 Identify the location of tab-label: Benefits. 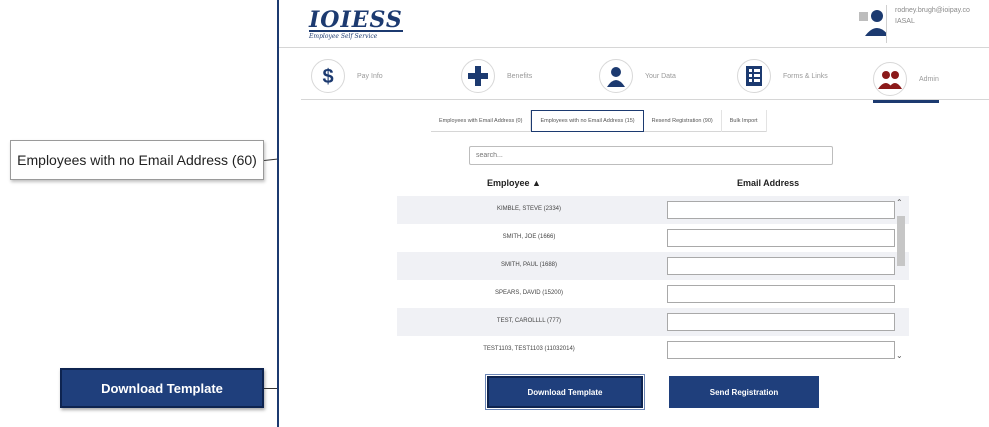
(520, 76).